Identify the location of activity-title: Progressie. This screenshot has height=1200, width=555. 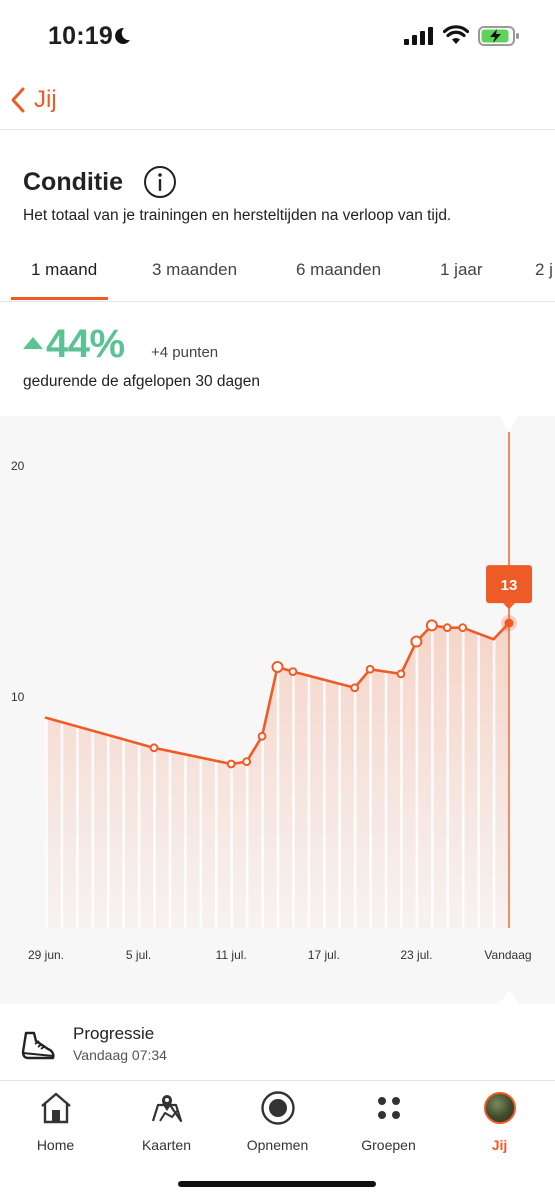
(114, 1033).